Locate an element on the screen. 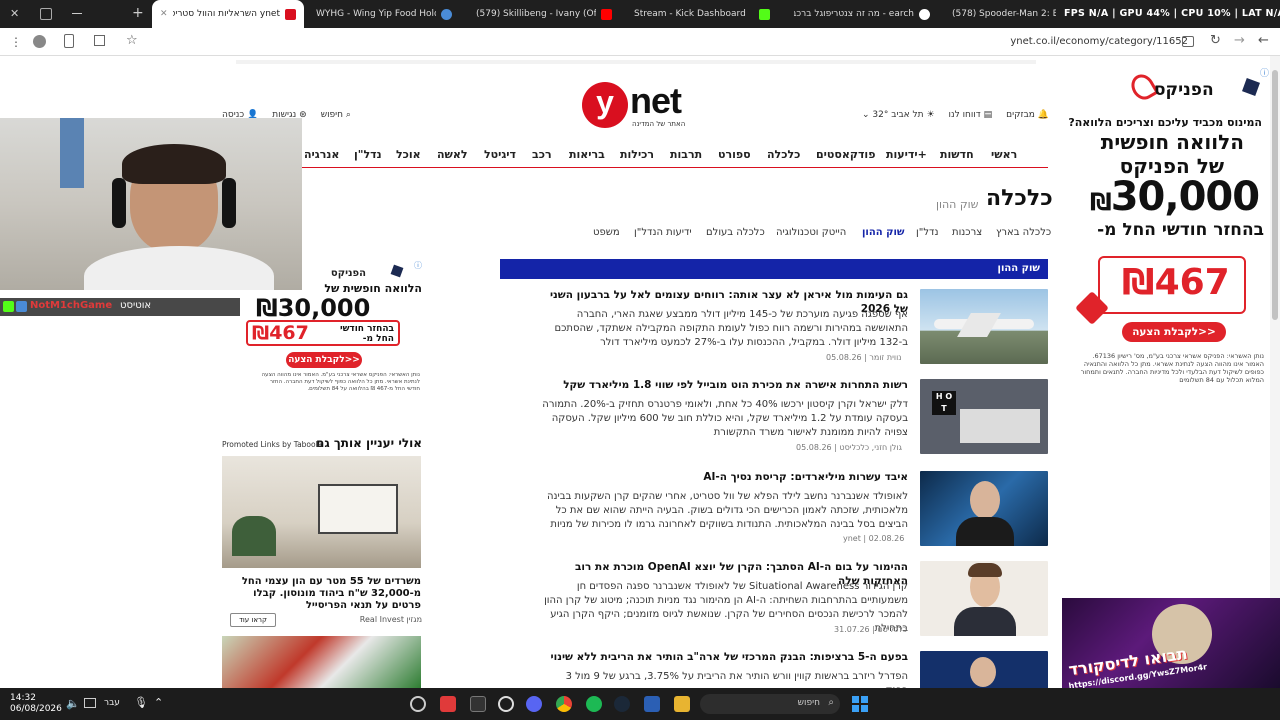 This screenshot has width=1280, height=720. article-thumbnail-plane is located at coordinates (984, 326).